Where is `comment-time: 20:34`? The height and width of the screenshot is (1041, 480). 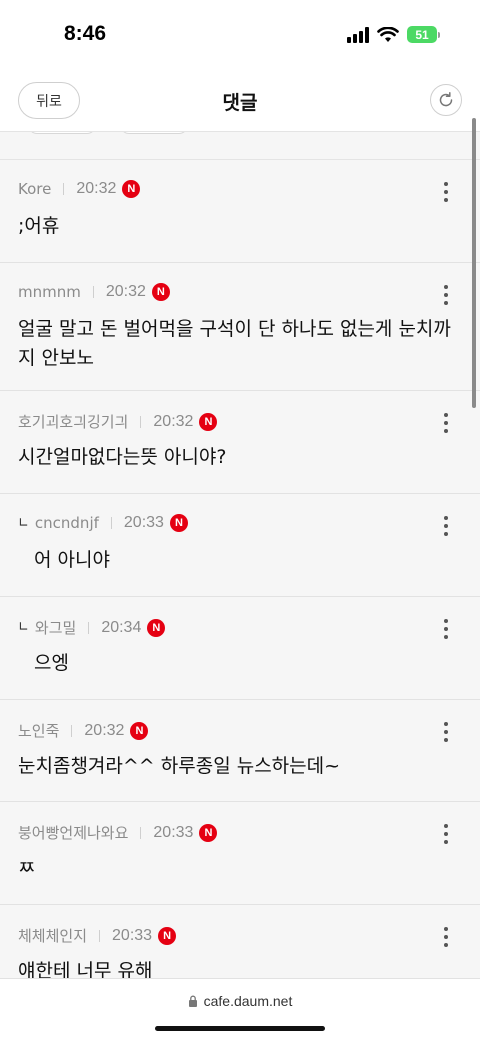
comment-time: 20:34 is located at coordinates (121, 627).